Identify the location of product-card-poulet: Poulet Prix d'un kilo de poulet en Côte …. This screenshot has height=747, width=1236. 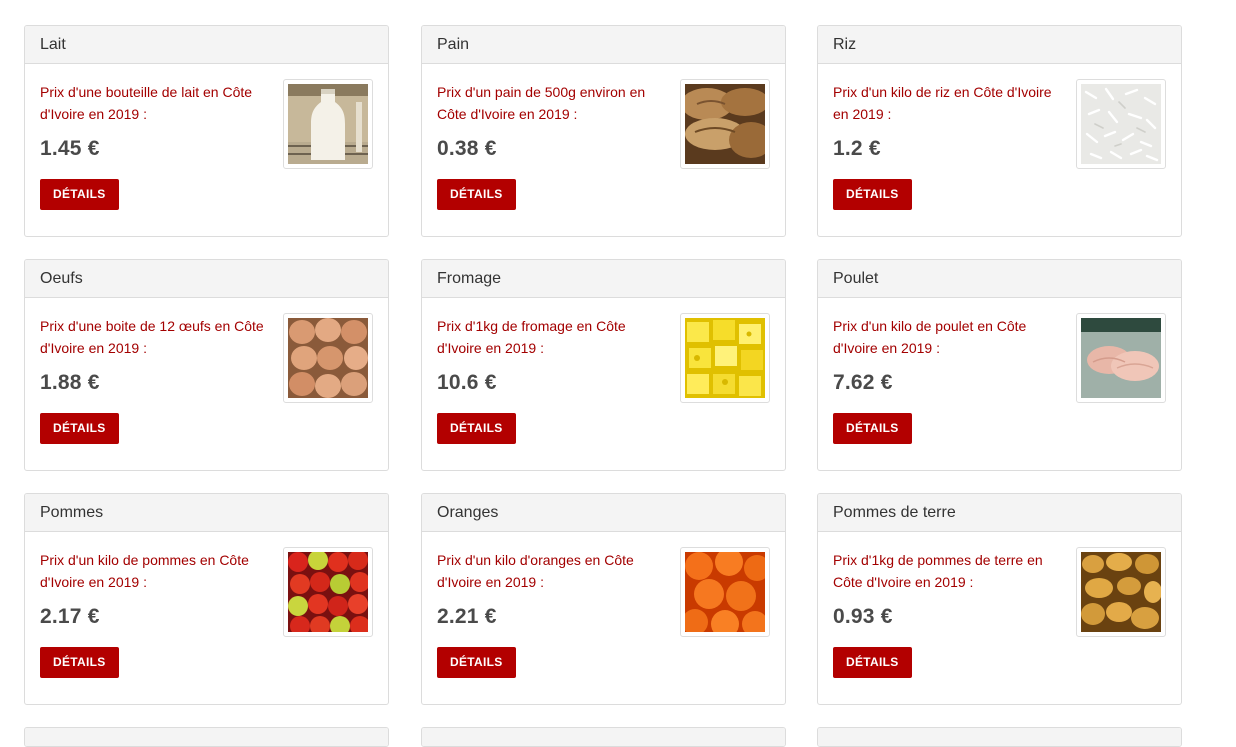
(999, 365).